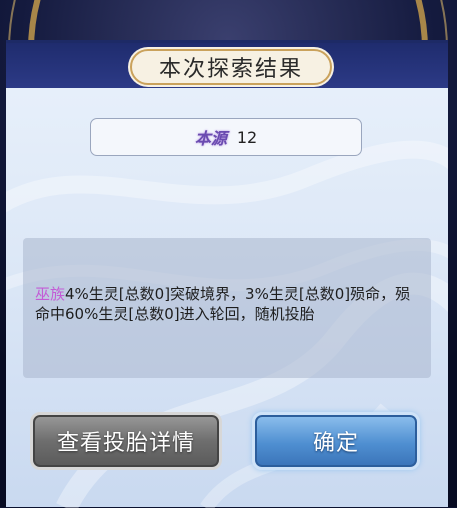 The height and width of the screenshot is (508, 457). I want to click on view-reincarnation-details-button: 查看投胎详情, so click(126, 441).